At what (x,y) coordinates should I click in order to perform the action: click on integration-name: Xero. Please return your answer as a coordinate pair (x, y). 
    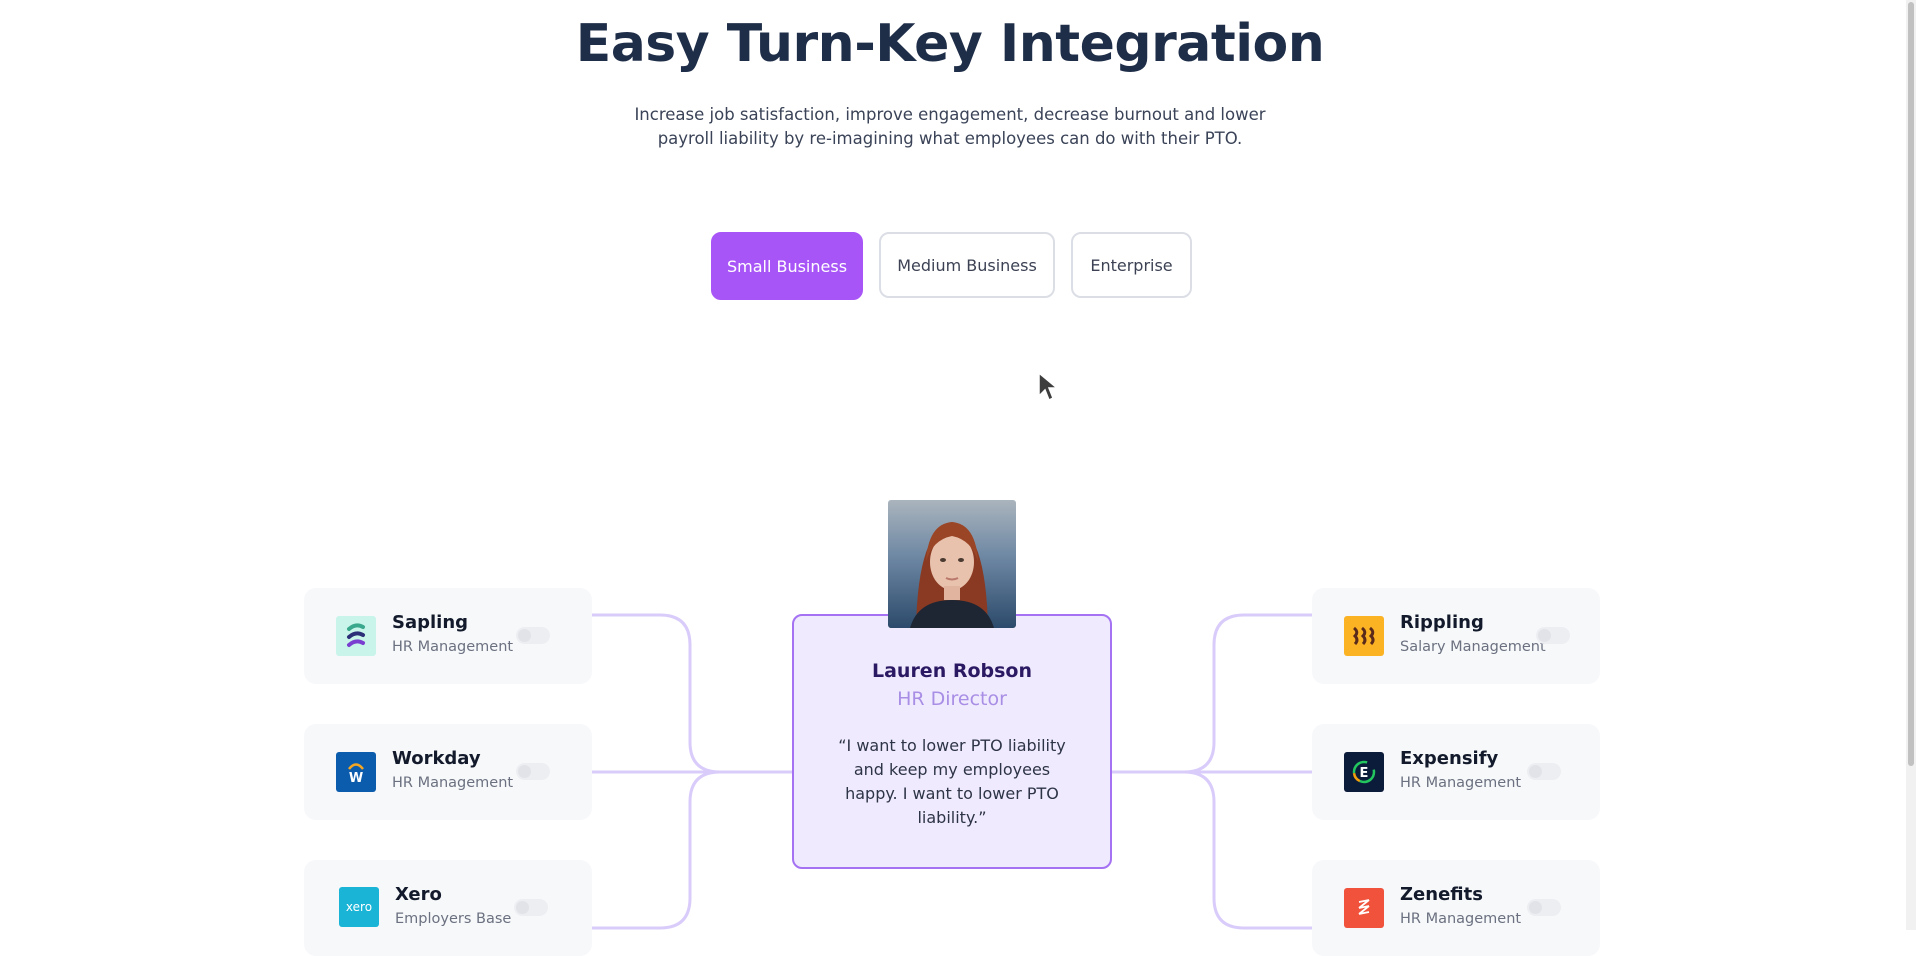
    Looking at the image, I should click on (418, 894).